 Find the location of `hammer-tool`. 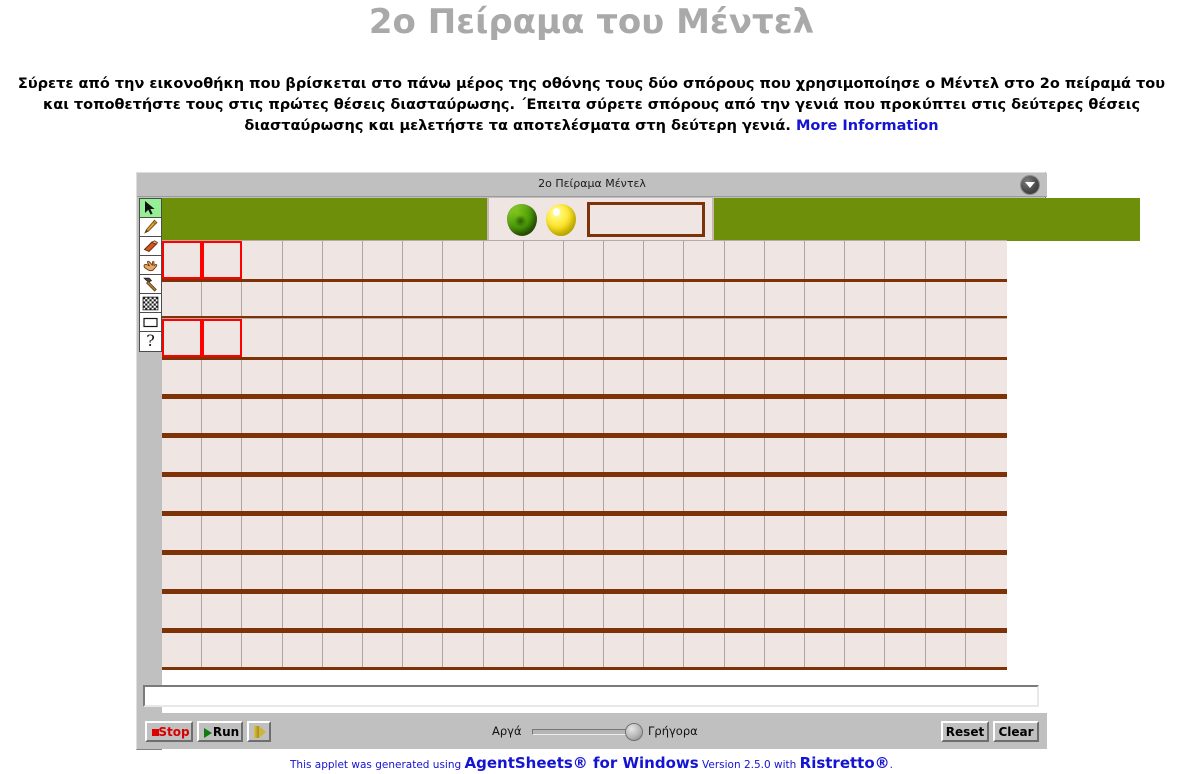

hammer-tool is located at coordinates (150, 284).